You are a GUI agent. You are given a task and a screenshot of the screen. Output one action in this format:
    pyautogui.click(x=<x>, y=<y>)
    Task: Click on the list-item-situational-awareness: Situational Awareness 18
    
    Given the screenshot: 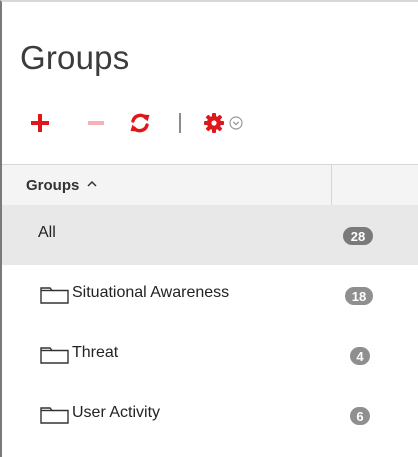 What is the action you would take?
    pyautogui.click(x=210, y=295)
    